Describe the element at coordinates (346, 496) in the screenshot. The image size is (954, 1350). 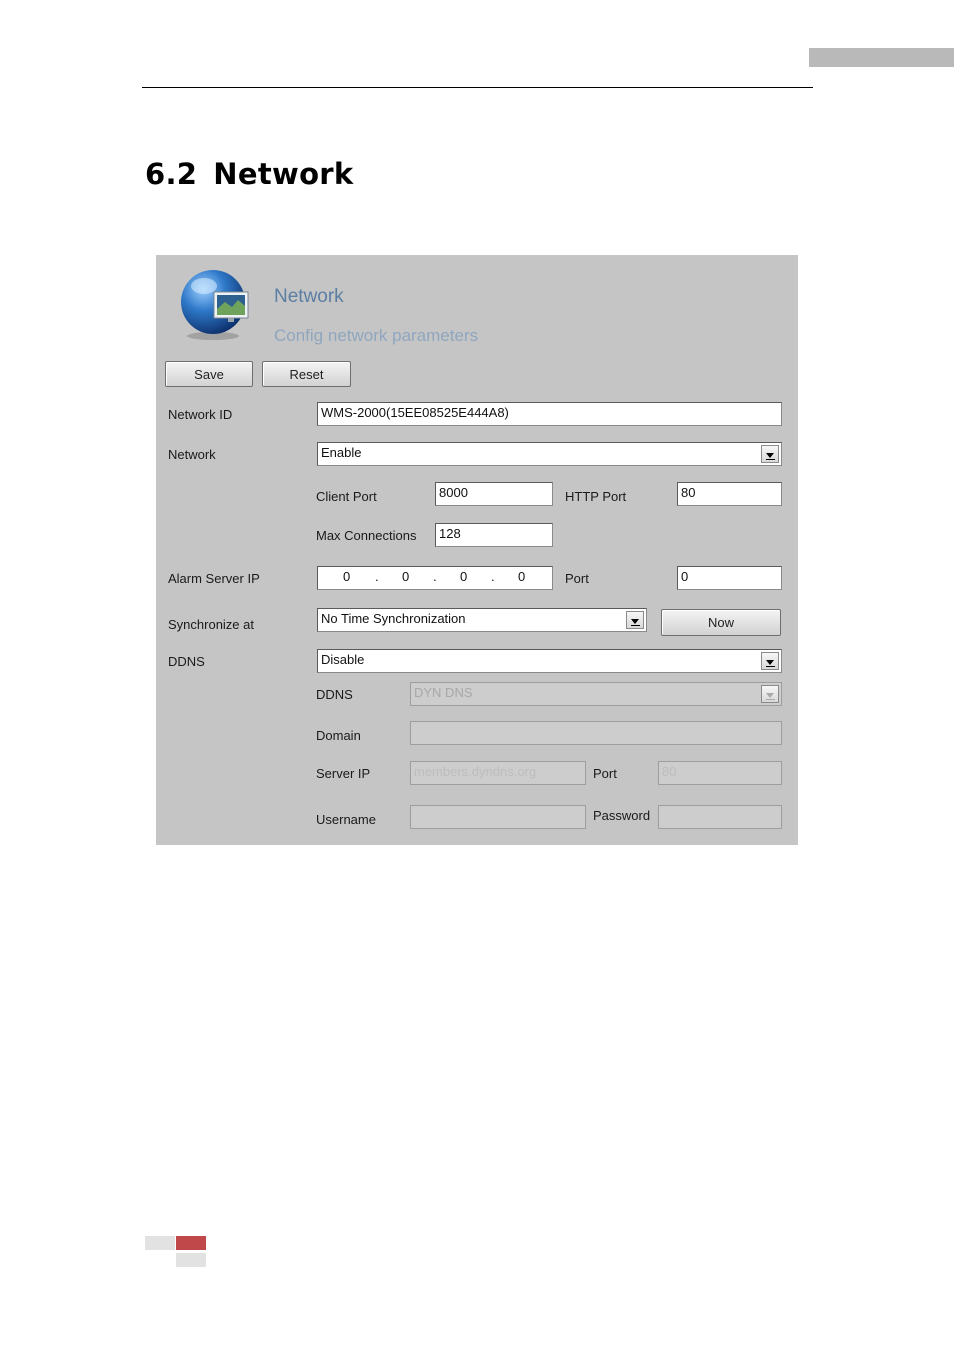
I see `client-port-label: Client Port` at that location.